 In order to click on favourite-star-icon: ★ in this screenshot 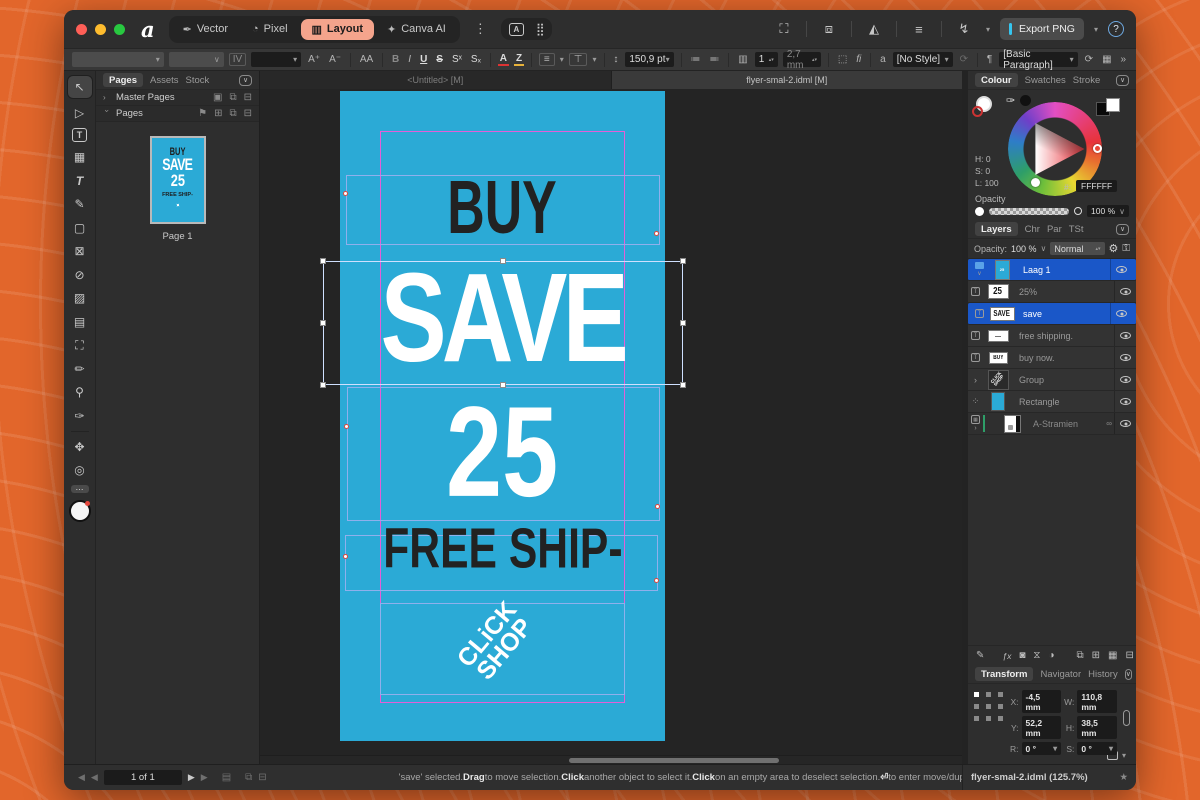, I will do `click(1123, 777)`.